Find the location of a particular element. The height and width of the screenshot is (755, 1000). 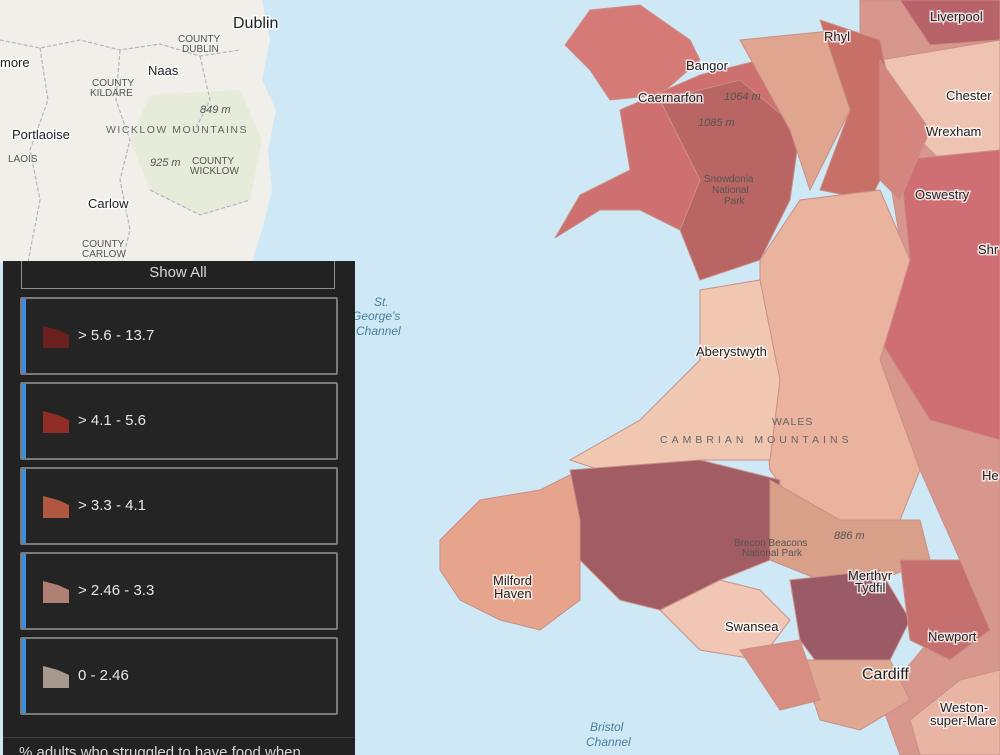

legend-class-5: 0 - 2.46 is located at coordinates (179, 676).